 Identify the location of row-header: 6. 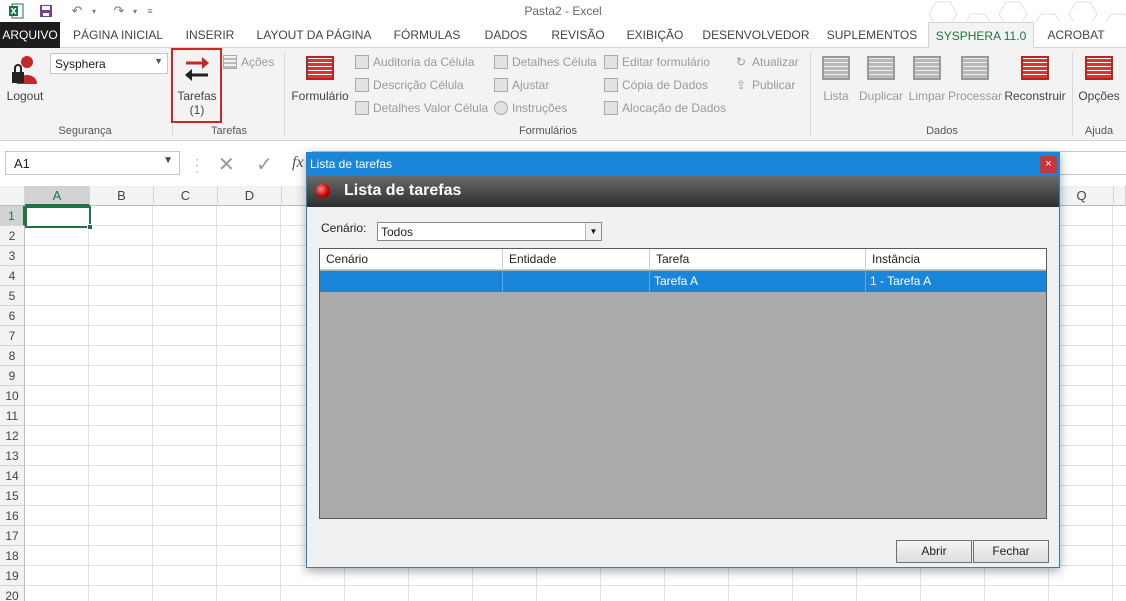
(12, 316).